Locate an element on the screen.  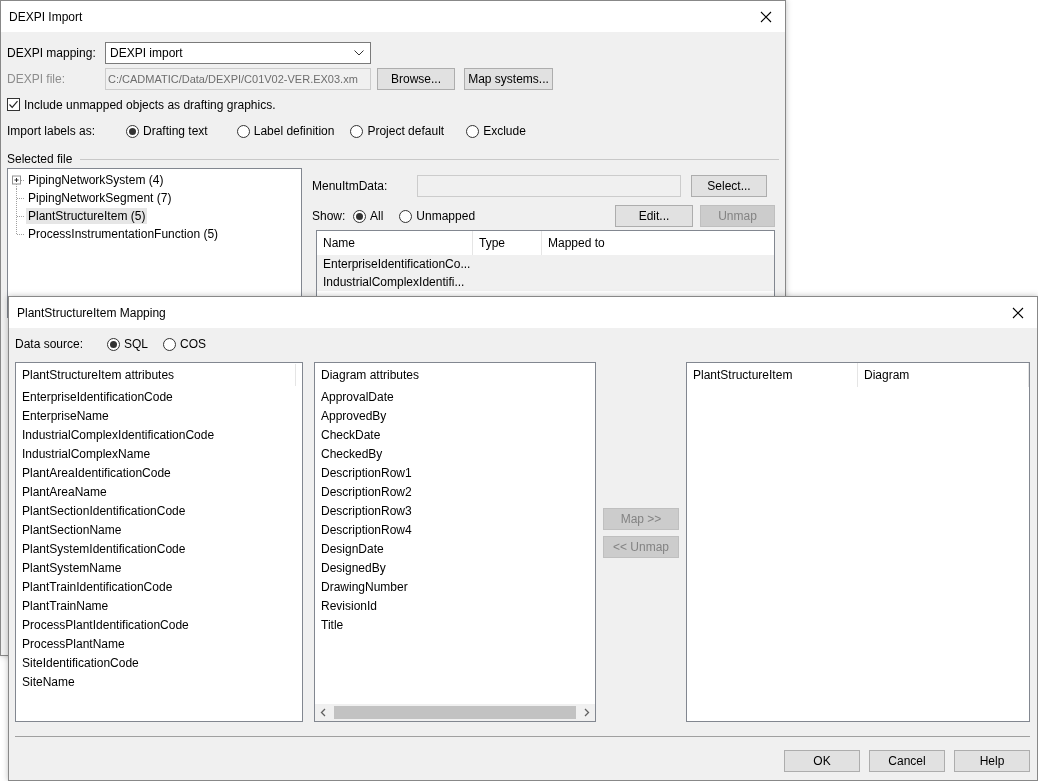
ok-button: OK is located at coordinates (822, 761).